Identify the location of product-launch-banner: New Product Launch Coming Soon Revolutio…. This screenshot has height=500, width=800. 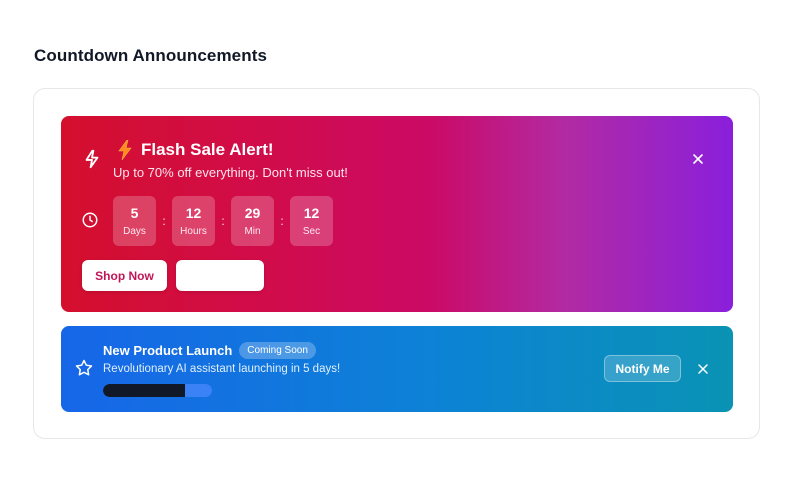
(397, 369).